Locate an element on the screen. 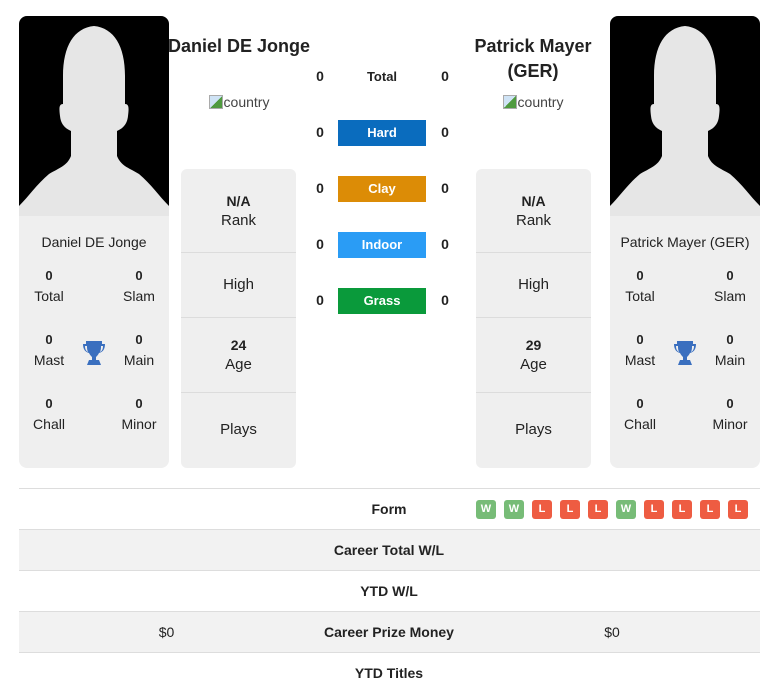 This screenshot has height=699, width=779. player-info-left: N/A Rank High 24 Age Plays is located at coordinates (238, 318).